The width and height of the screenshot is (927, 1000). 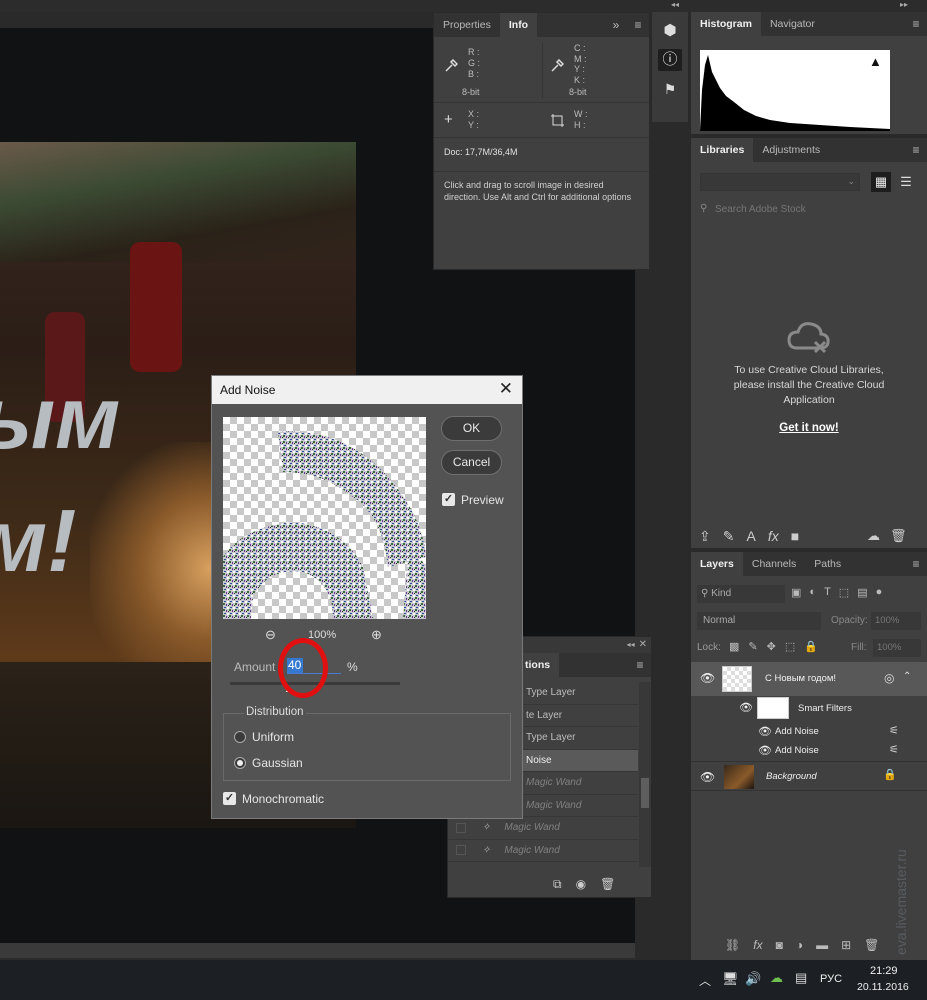 What do you see at coordinates (471, 462) in the screenshot?
I see `cancel-button: Cancel` at bounding box center [471, 462].